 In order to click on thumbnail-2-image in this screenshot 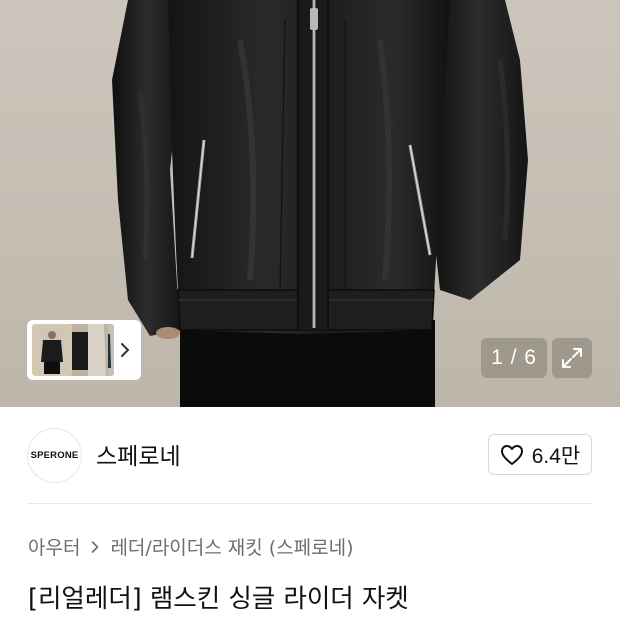, I will do `click(88, 350)`.